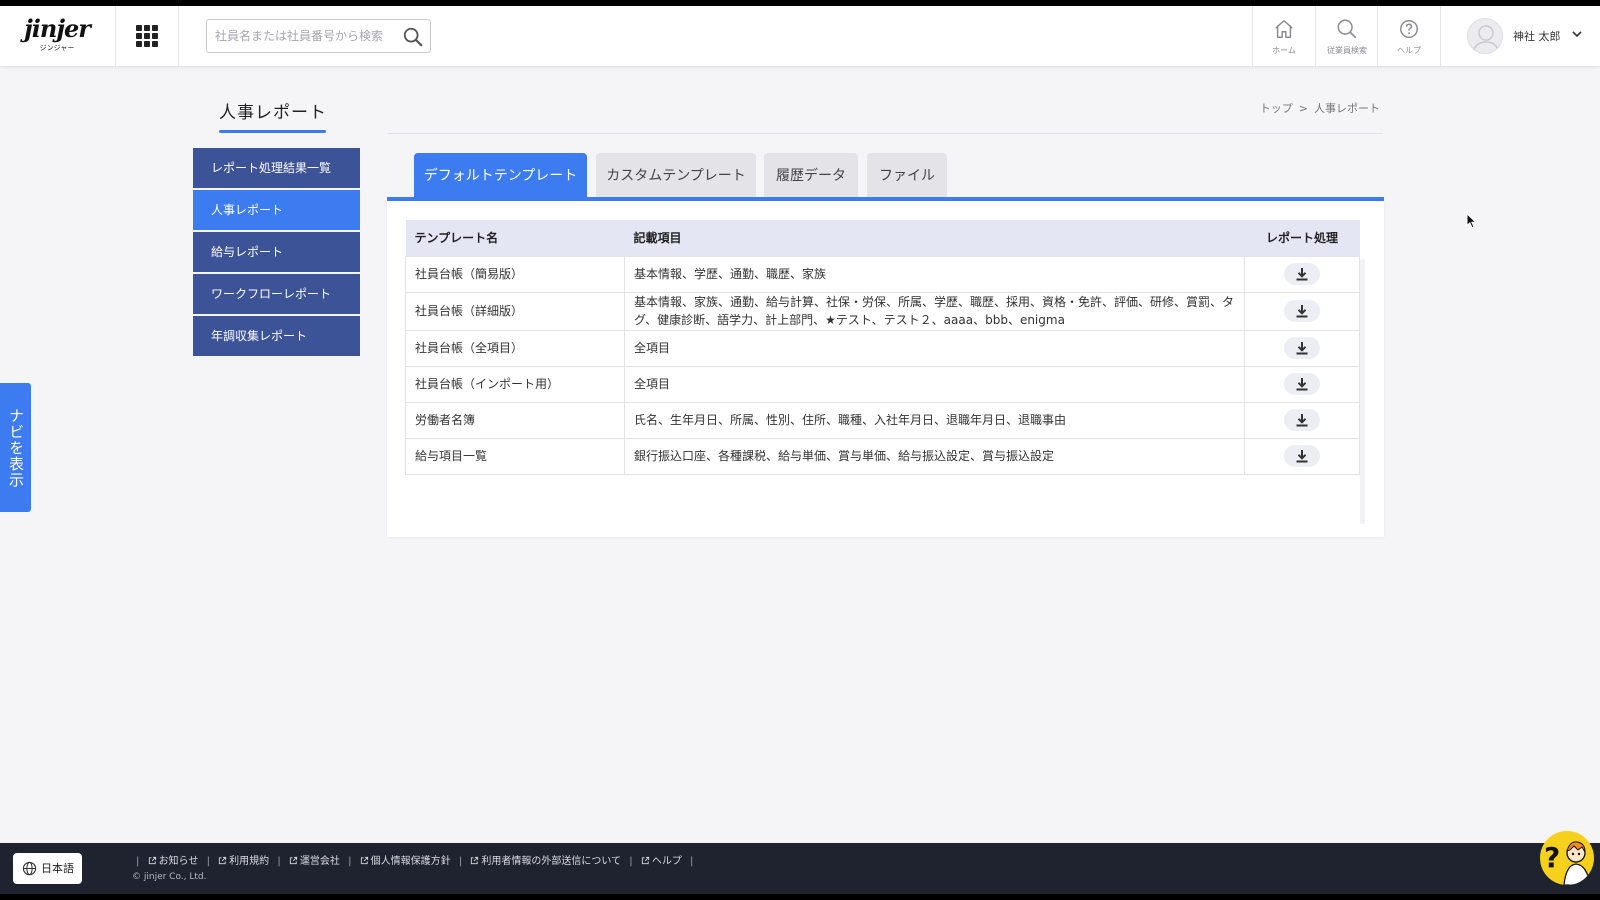 The image size is (1600, 900). I want to click on tab-file: ファイル, so click(907, 176).